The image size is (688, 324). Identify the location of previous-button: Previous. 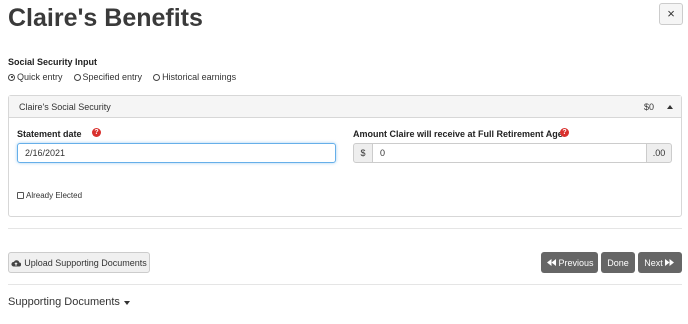
(569, 262).